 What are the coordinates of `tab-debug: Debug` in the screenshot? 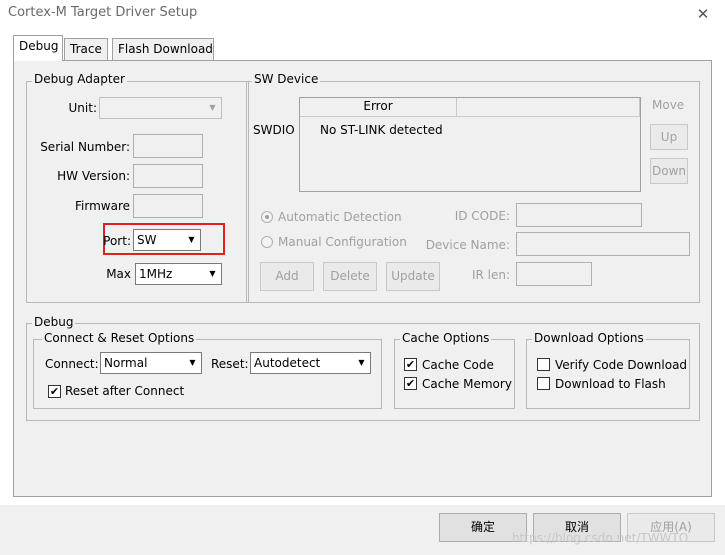 It's located at (38, 48).